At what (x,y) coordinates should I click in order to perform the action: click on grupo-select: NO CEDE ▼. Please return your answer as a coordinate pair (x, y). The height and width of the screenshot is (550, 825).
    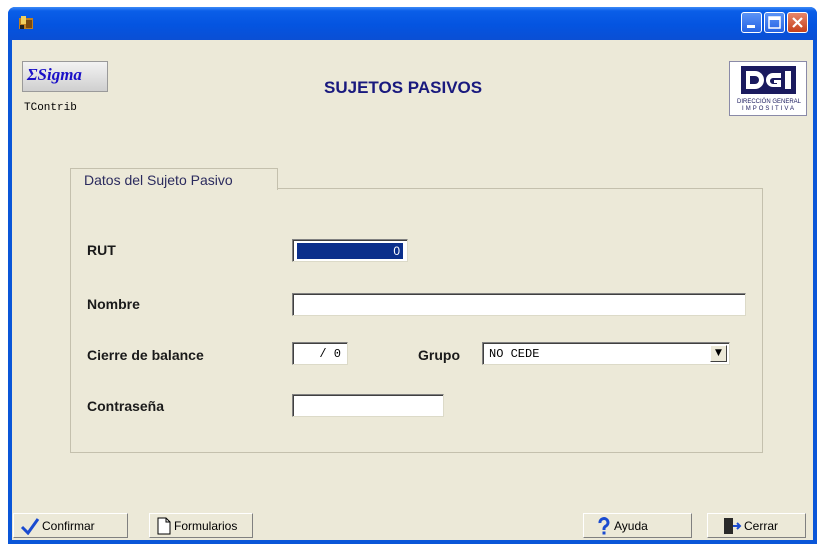
    Looking at the image, I should click on (606, 353).